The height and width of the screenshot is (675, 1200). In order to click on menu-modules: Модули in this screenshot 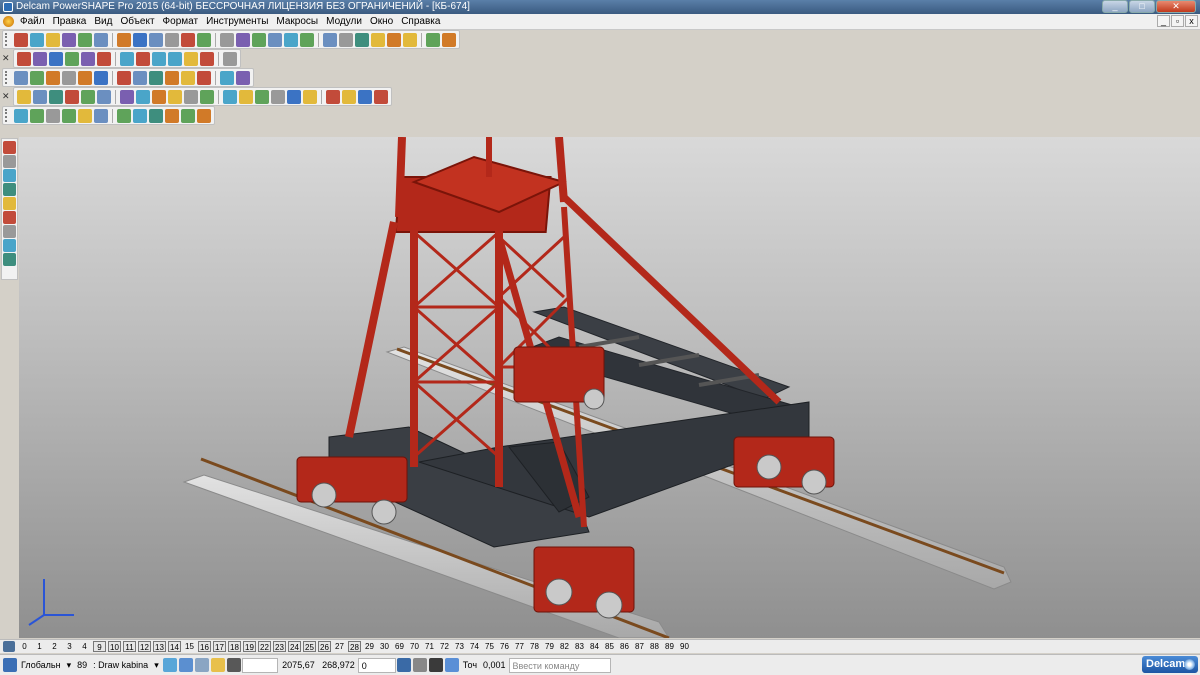, I will do `click(344, 21)`.